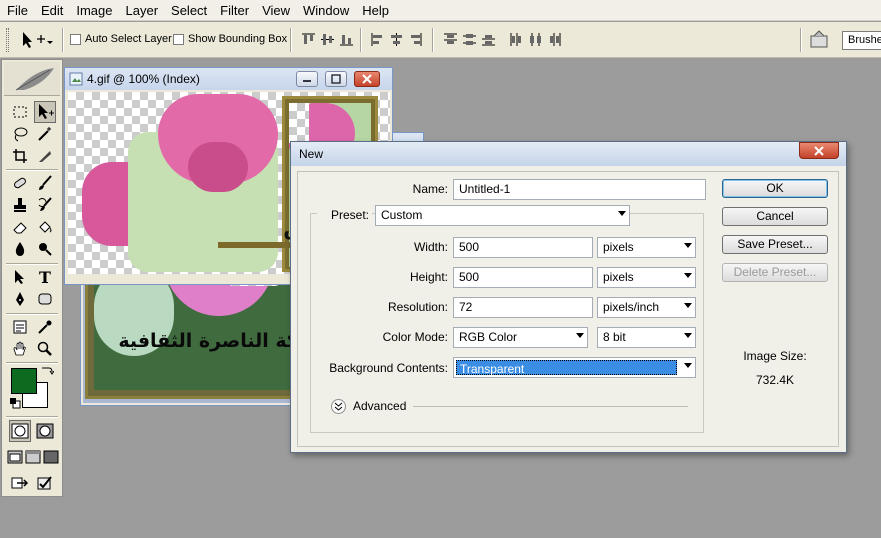  Describe the element at coordinates (488, 39) in the screenshot. I see `distribute-bottom-edges-icon` at that location.